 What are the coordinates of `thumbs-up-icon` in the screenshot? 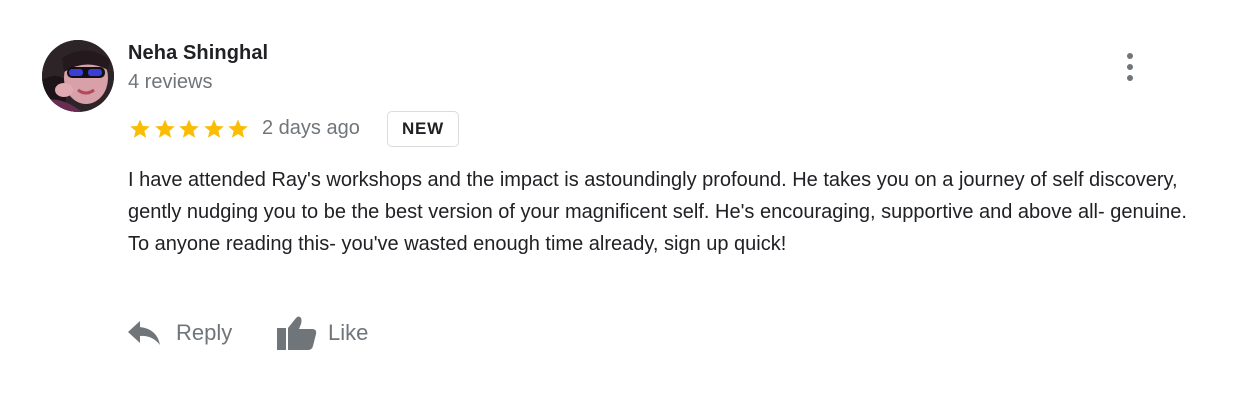 It's located at (297, 333).